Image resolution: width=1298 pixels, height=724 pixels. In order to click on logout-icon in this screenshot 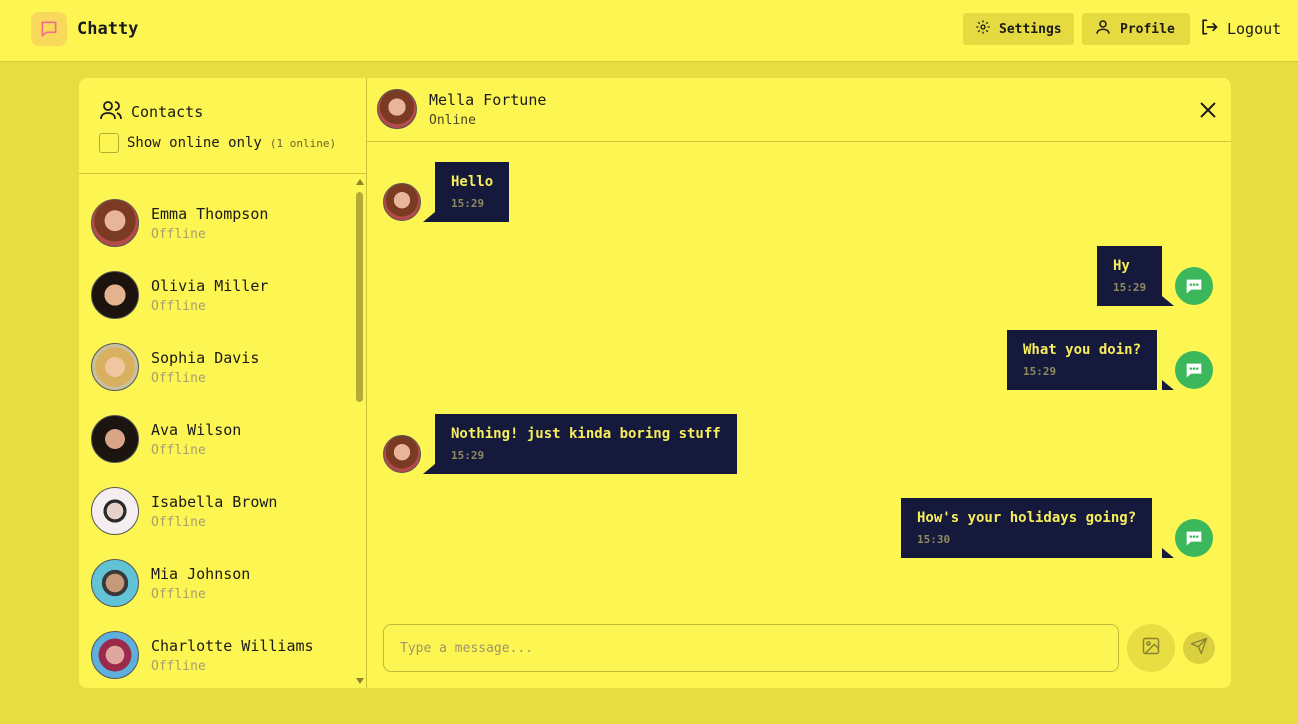, I will do `click(1213, 29)`.